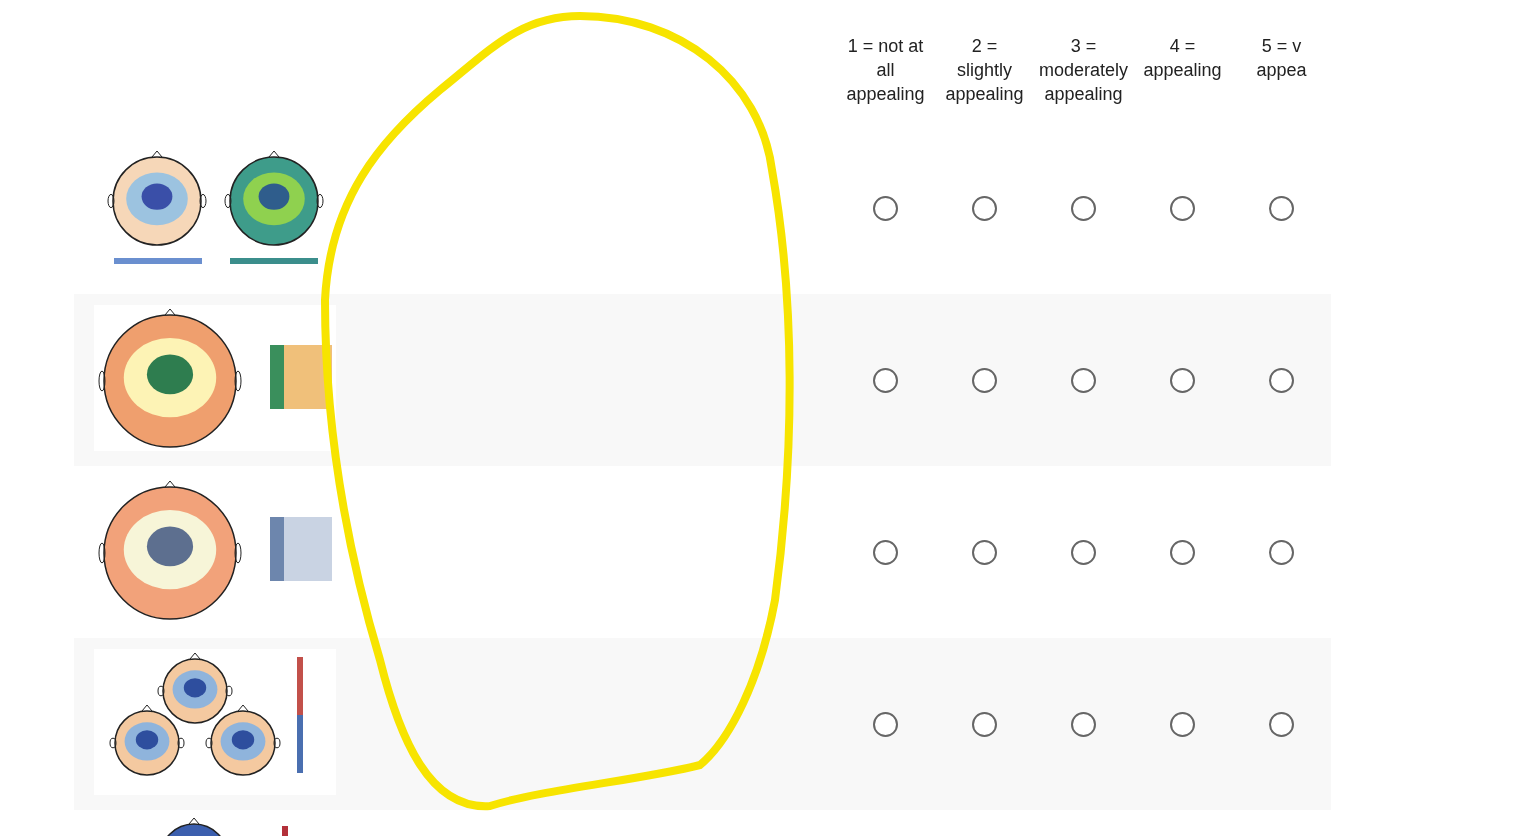 This screenshot has width=1519, height=836. Describe the element at coordinates (984, 70) in the screenshot. I see `scale-label: 2 = slightly appealing` at that location.